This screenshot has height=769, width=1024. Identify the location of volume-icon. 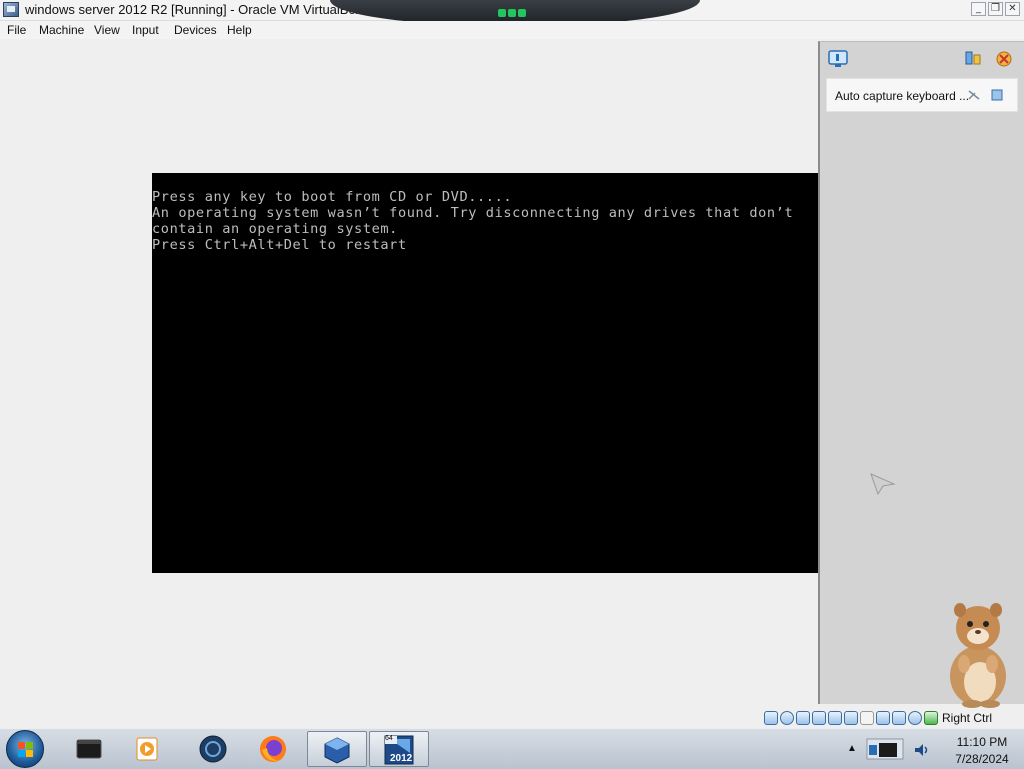
(922, 750).